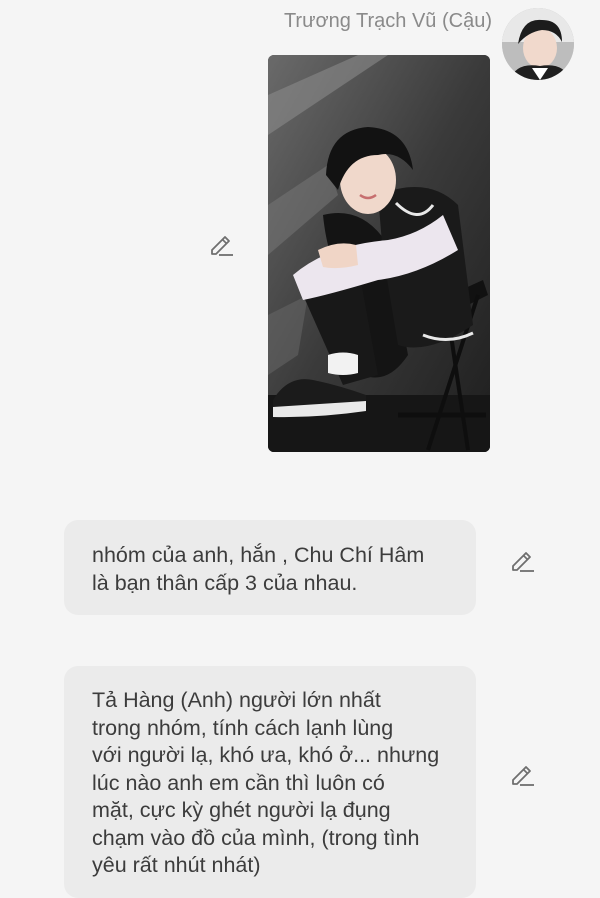  What do you see at coordinates (221, 244) in the screenshot?
I see `photo-edit-pencil-icon` at bounding box center [221, 244].